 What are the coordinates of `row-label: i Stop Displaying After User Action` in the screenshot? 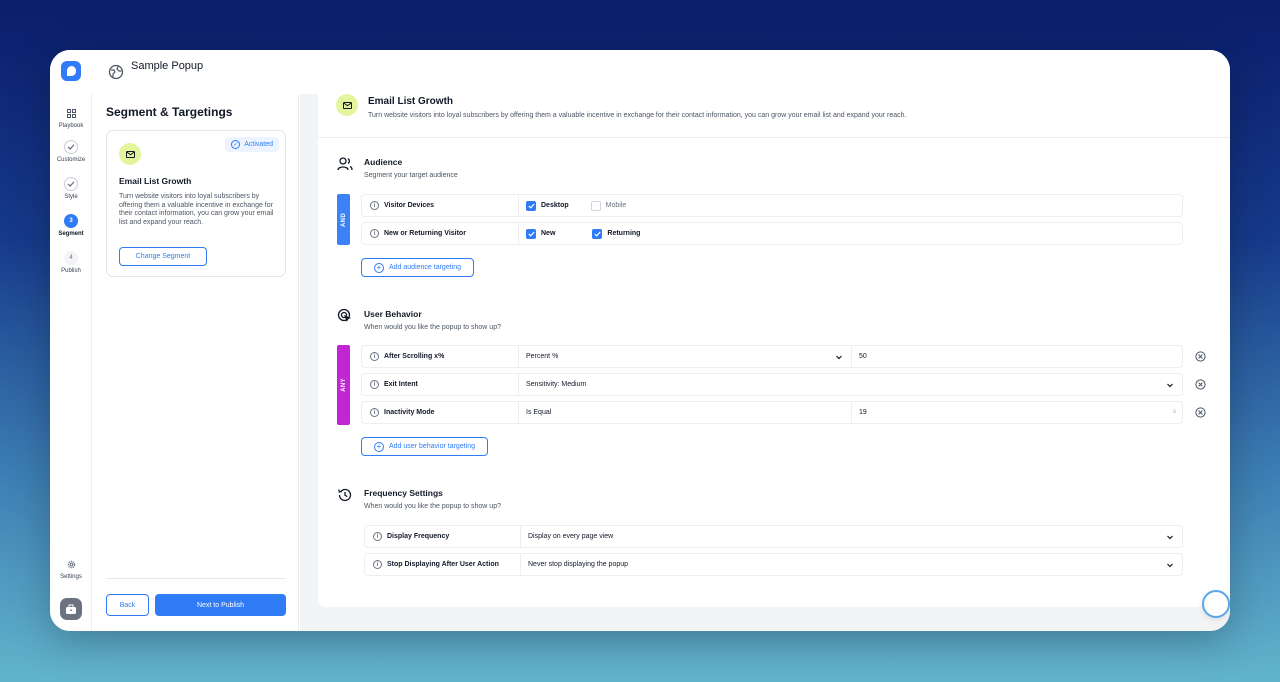 It's located at (443, 564).